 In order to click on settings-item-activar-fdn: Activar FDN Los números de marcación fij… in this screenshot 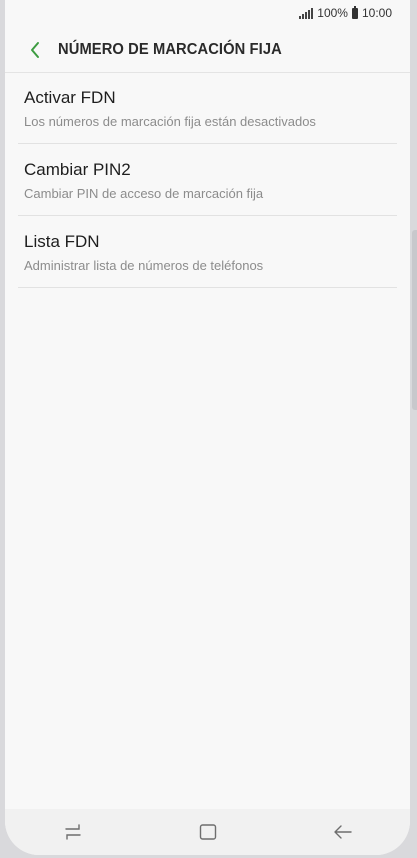, I will do `click(207, 108)`.